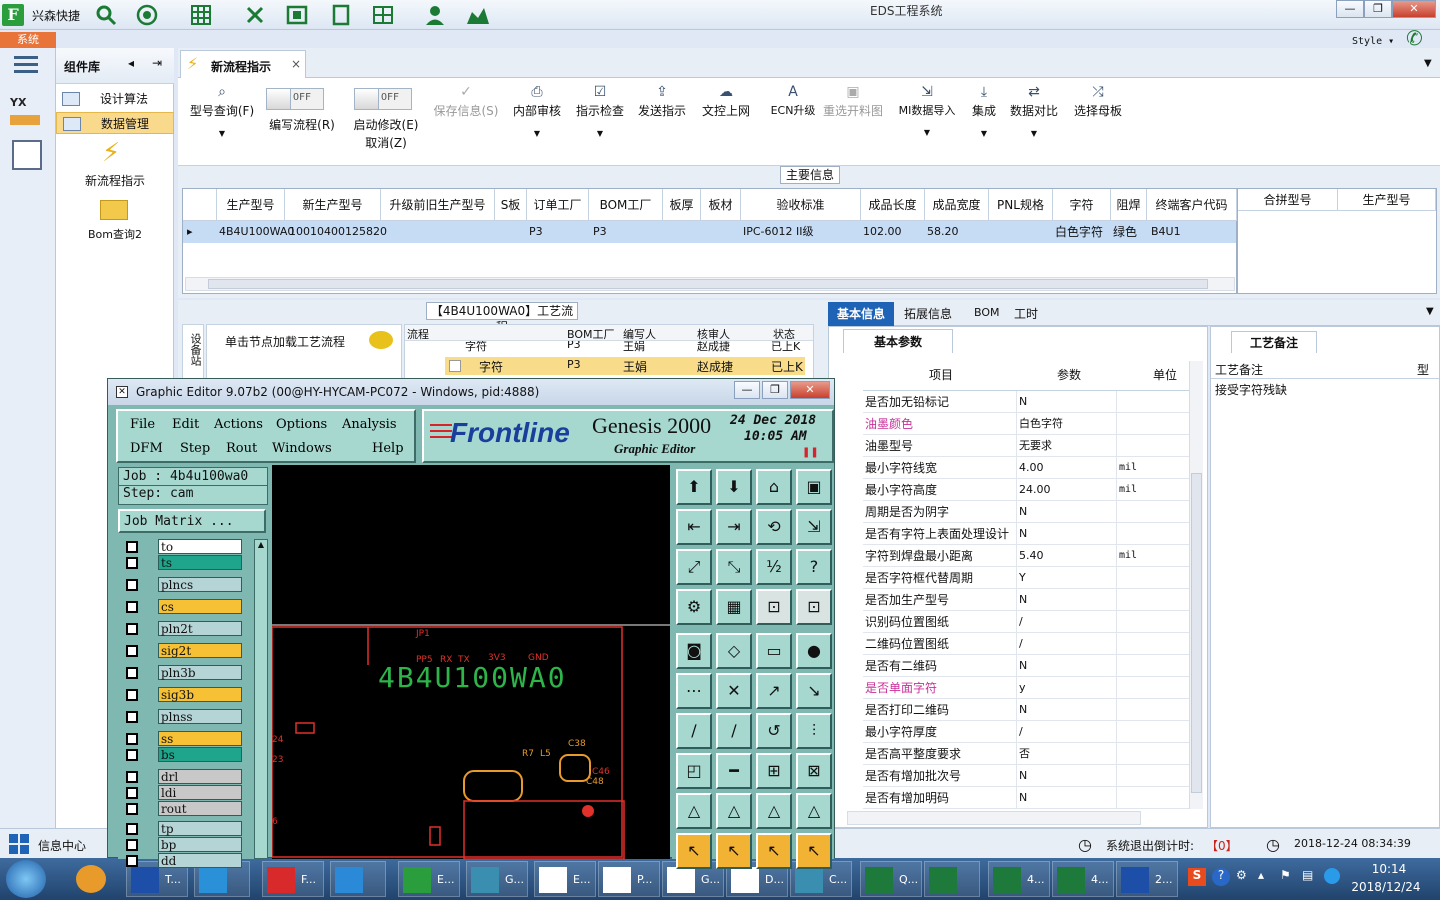 Image resolution: width=1440 pixels, height=900 pixels. What do you see at coordinates (142, 424) in the screenshot?
I see `menu-file: File` at bounding box center [142, 424].